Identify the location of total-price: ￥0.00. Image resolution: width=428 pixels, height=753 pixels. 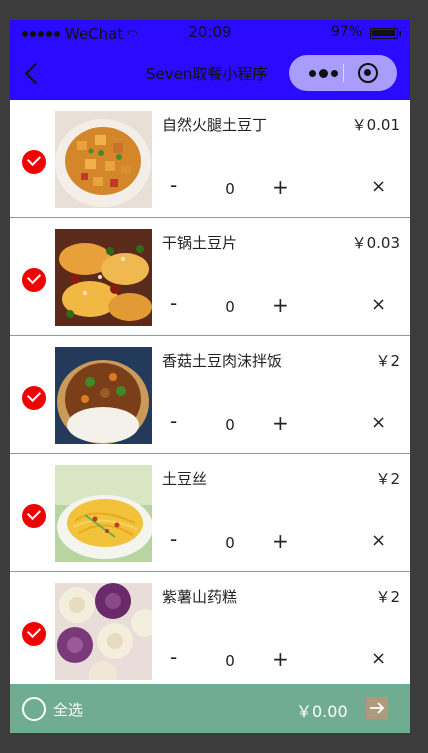
(322, 711).